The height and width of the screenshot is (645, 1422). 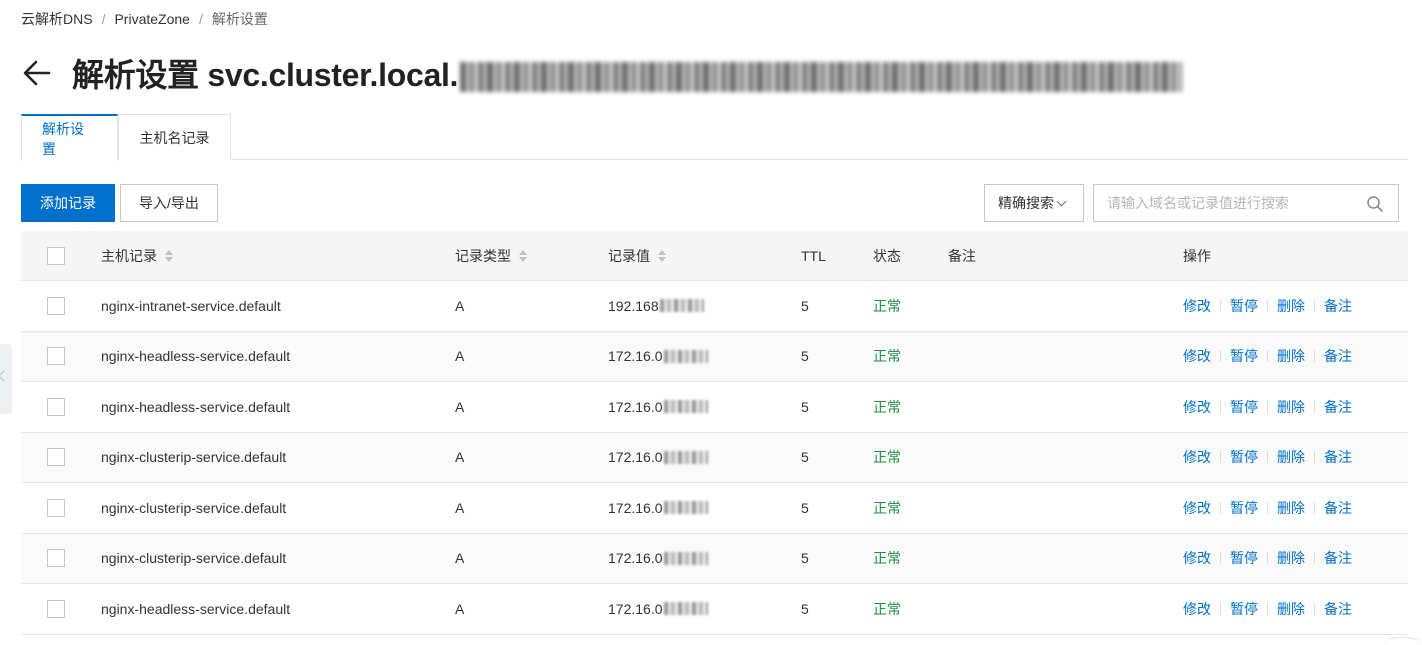 What do you see at coordinates (633, 305) in the screenshot?
I see `cell-value-text: 192.168` at bounding box center [633, 305].